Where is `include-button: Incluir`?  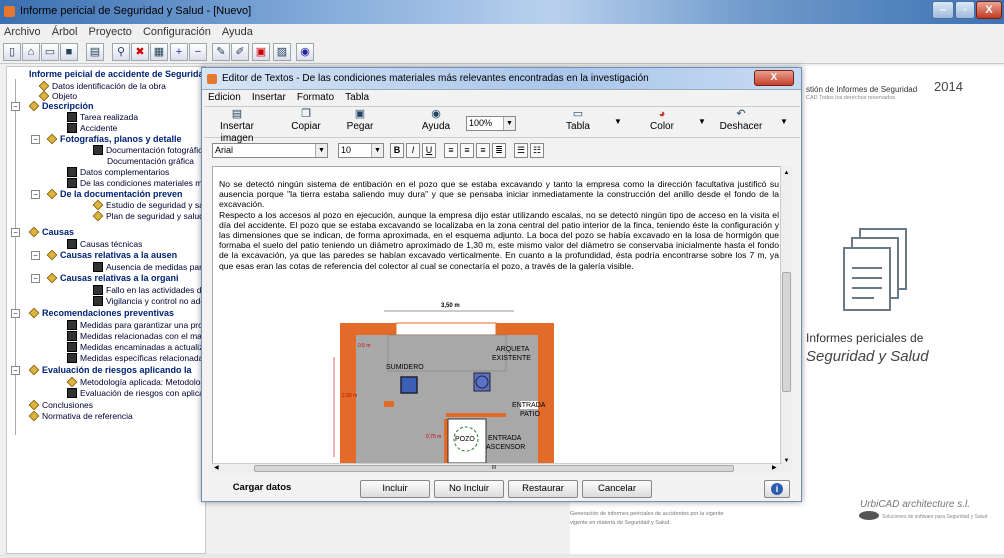
include-button: Incluir is located at coordinates (395, 489).